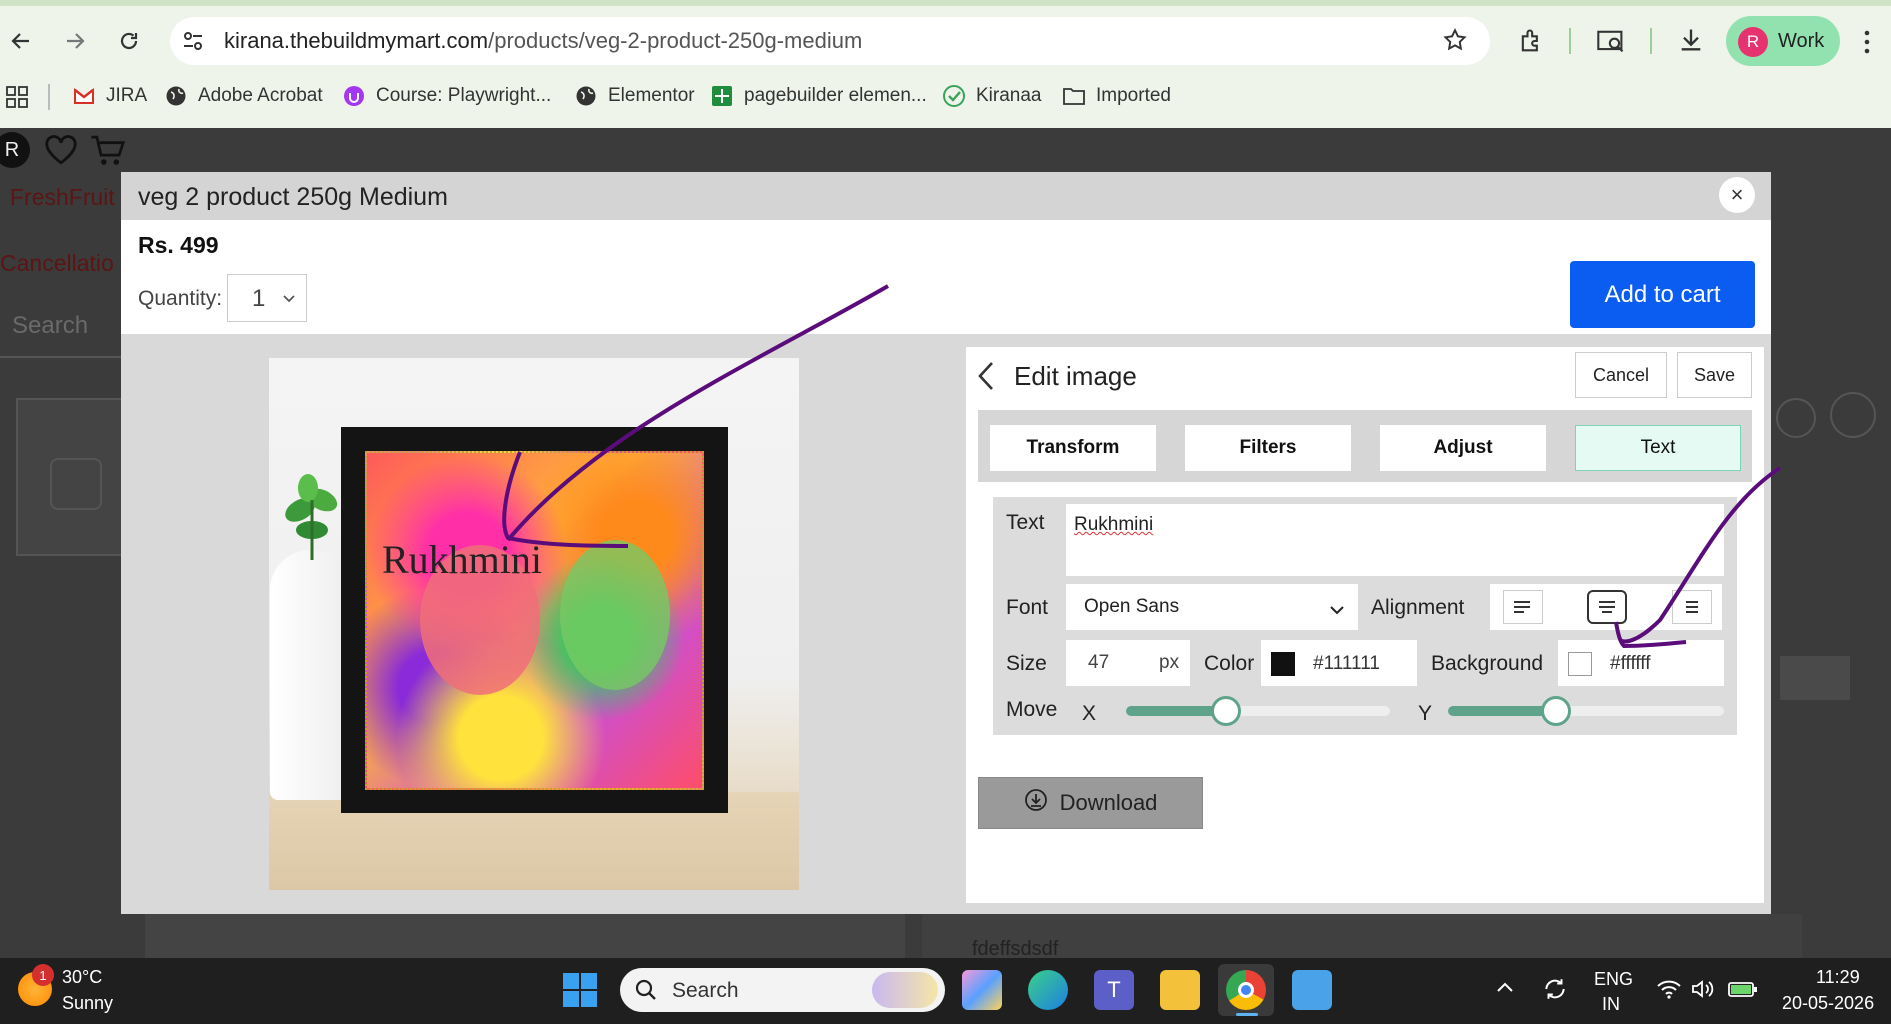  What do you see at coordinates (1048, 990) in the screenshot?
I see `edge-icon` at bounding box center [1048, 990].